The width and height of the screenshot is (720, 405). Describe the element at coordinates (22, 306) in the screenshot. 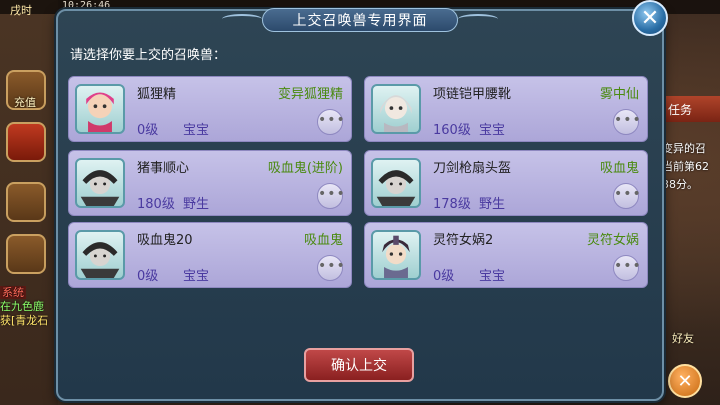

I see `chat-line: 在九色鹿` at that location.